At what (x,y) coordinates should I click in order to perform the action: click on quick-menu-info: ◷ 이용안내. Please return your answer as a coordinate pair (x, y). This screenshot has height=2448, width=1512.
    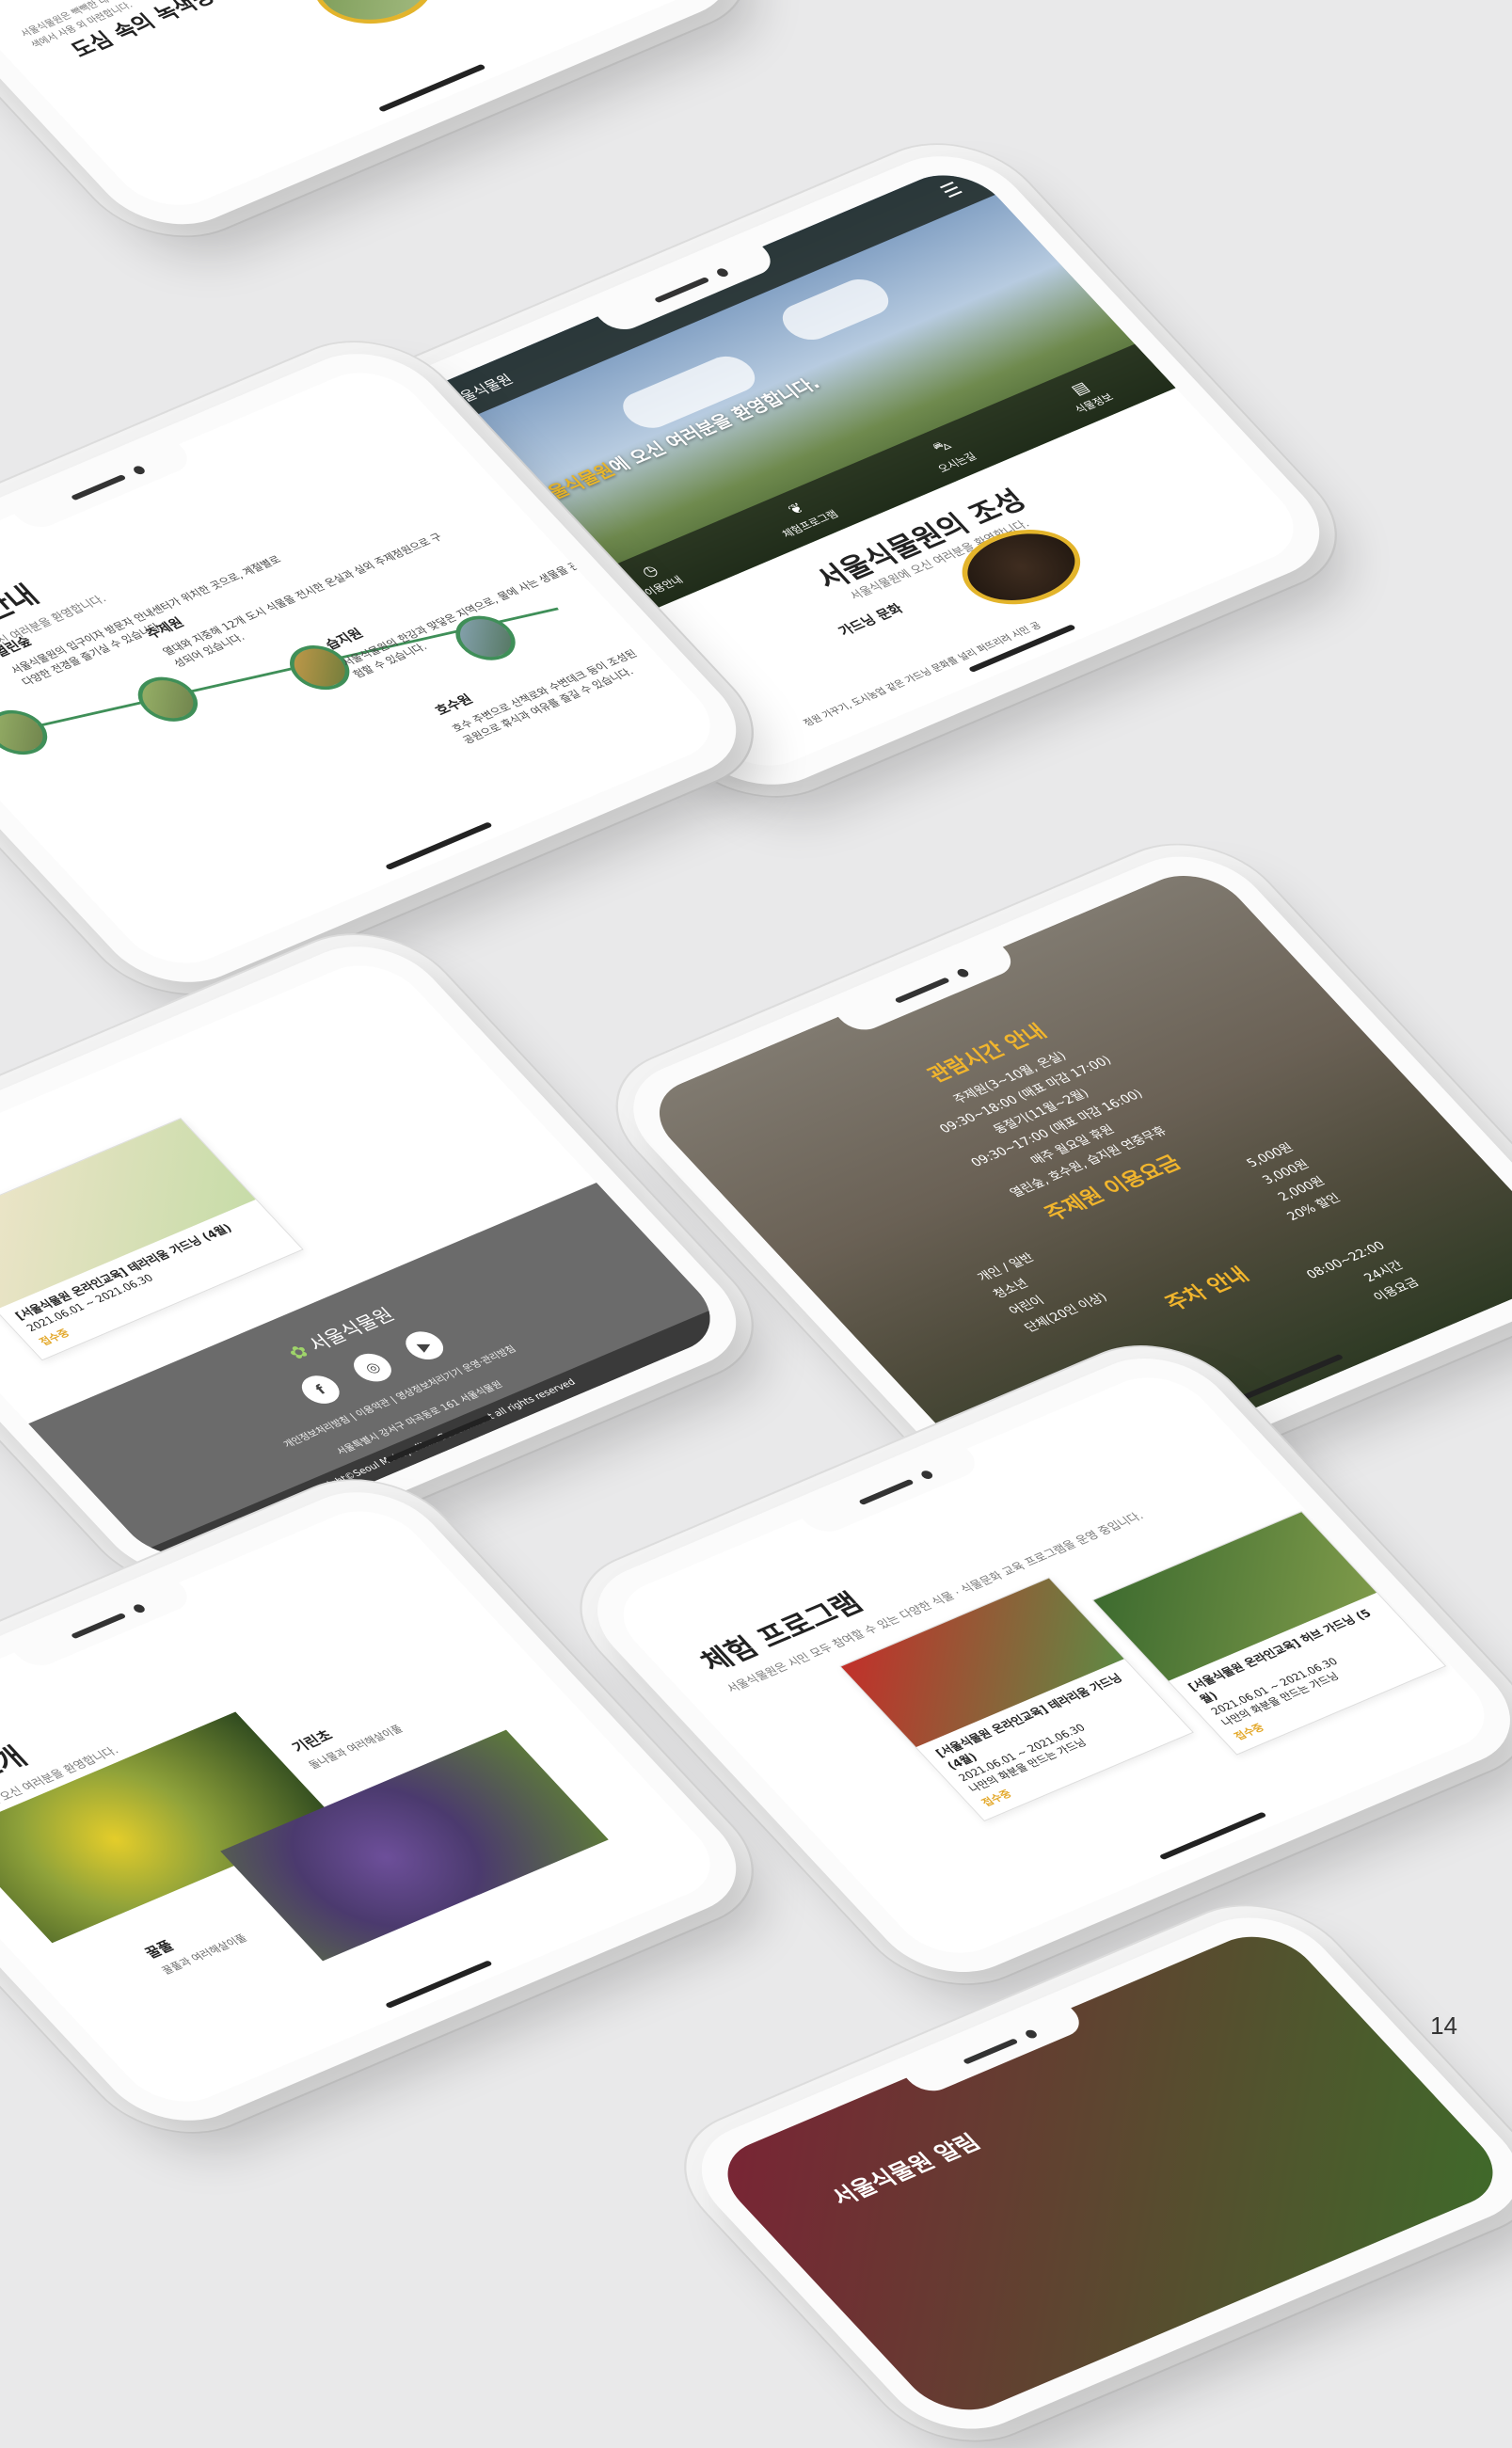
    Looking at the image, I should click on (656, 578).